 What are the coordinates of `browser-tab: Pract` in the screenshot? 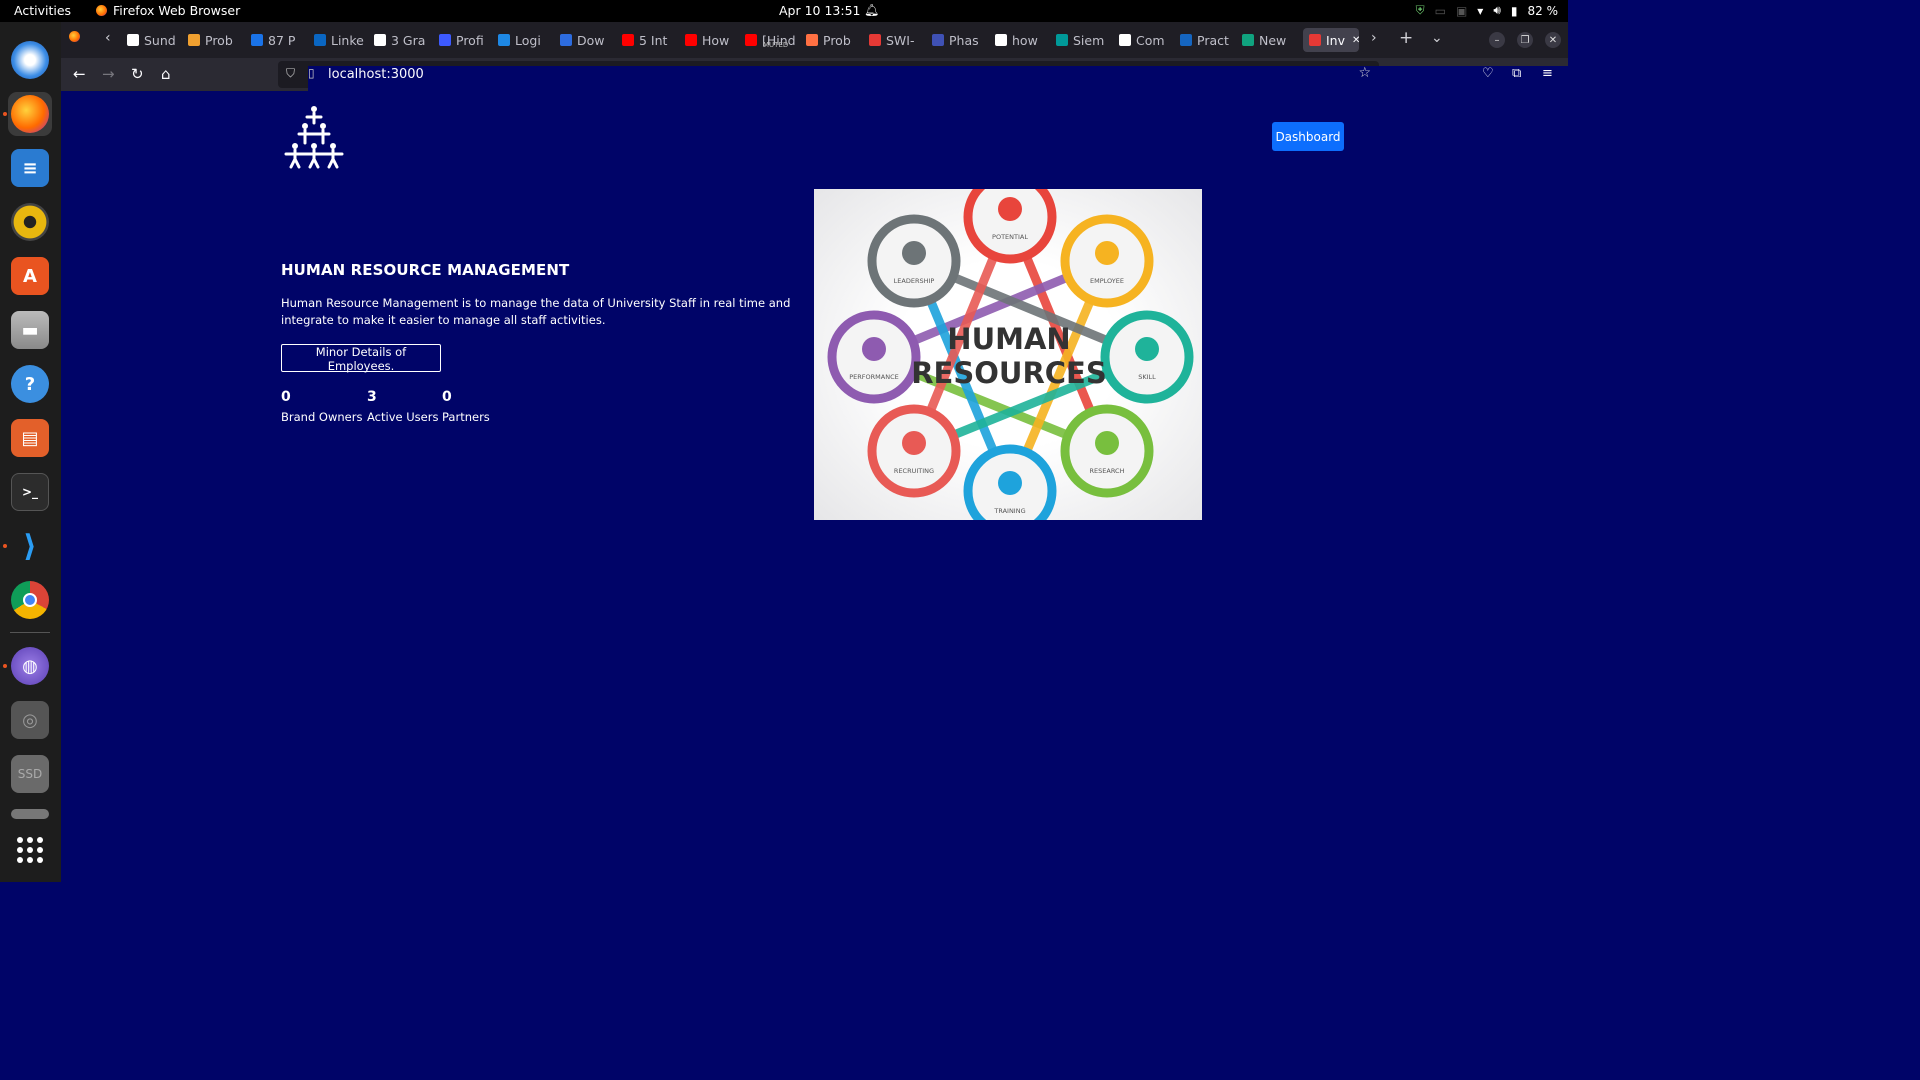 It's located at (1208, 40).